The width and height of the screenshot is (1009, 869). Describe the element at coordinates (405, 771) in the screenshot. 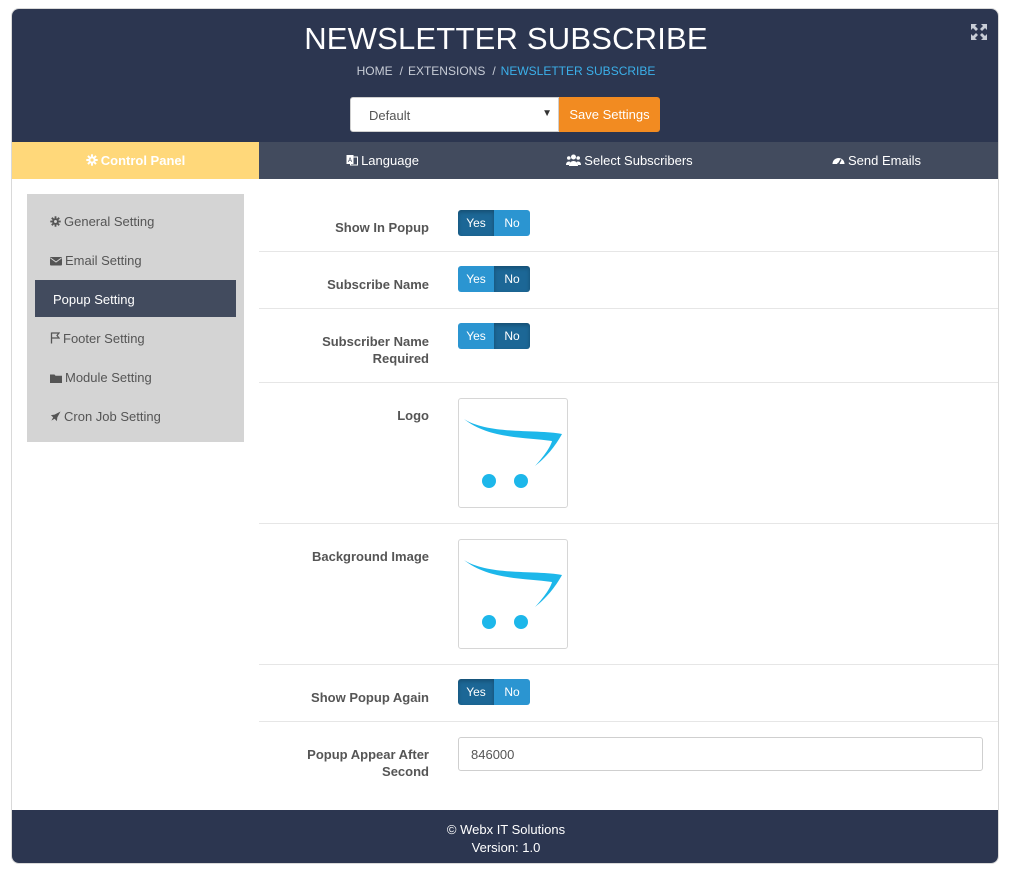

I see `field-label-line: Second` at that location.